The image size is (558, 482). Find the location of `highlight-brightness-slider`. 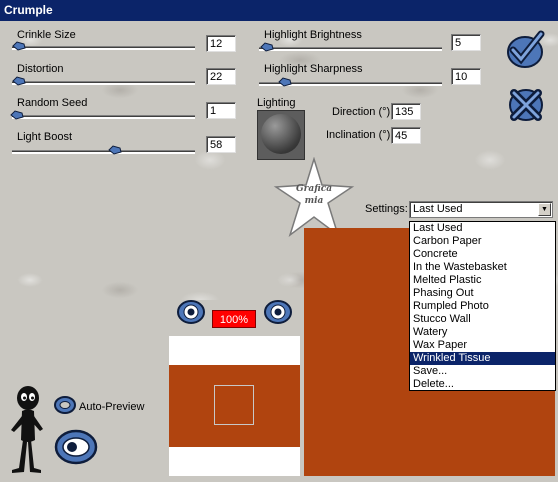

highlight-brightness-slider is located at coordinates (350, 49).